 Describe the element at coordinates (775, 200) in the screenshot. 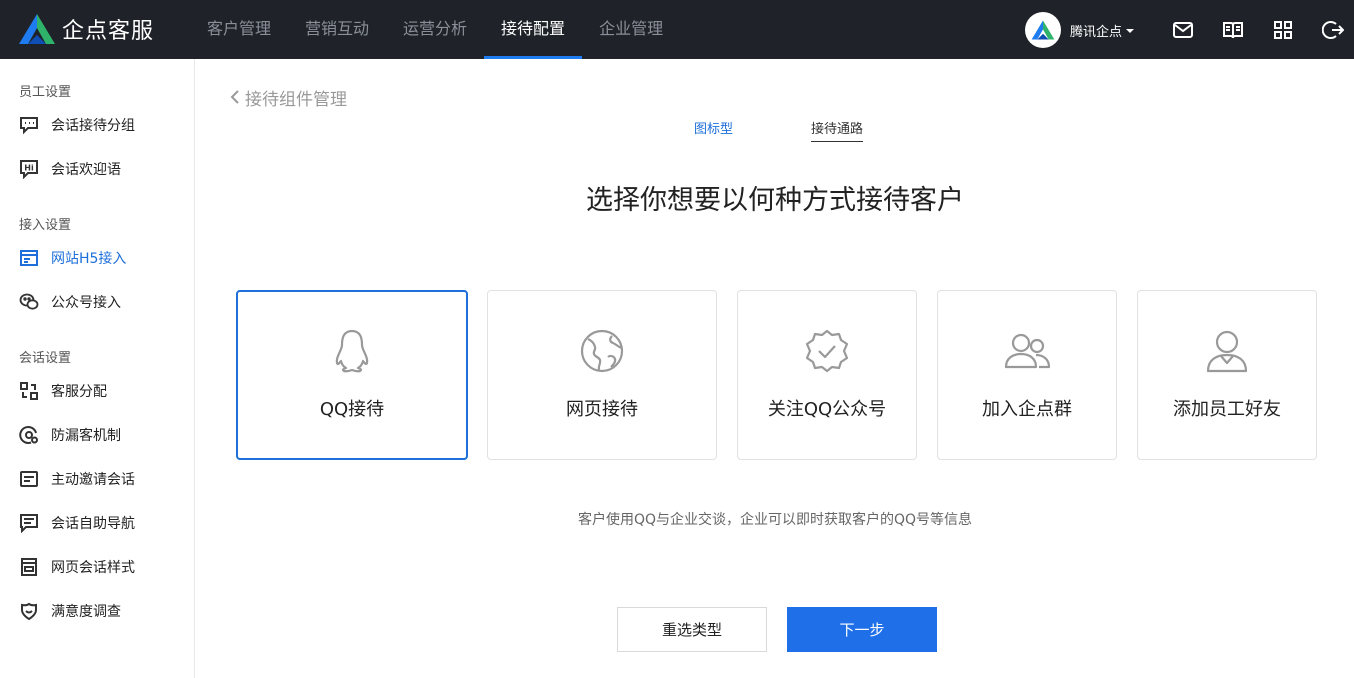

I see `page-heading: 选择你想要以何种方式接待客户` at that location.